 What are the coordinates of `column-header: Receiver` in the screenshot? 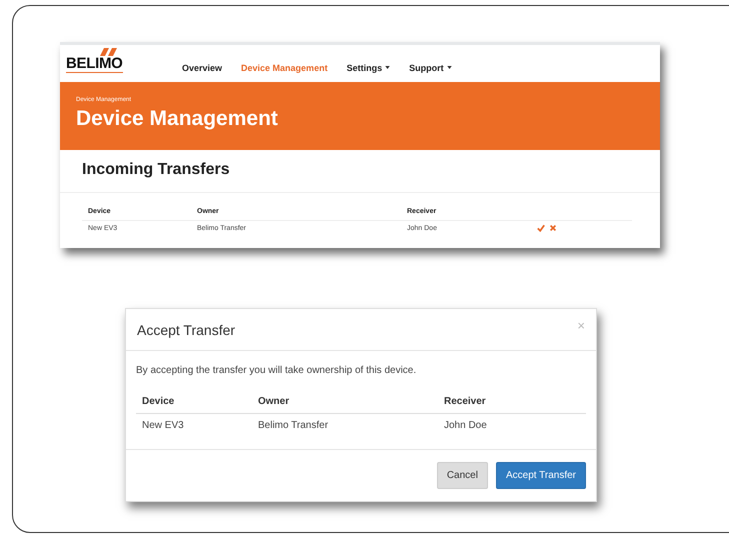 It's located at (465, 401).